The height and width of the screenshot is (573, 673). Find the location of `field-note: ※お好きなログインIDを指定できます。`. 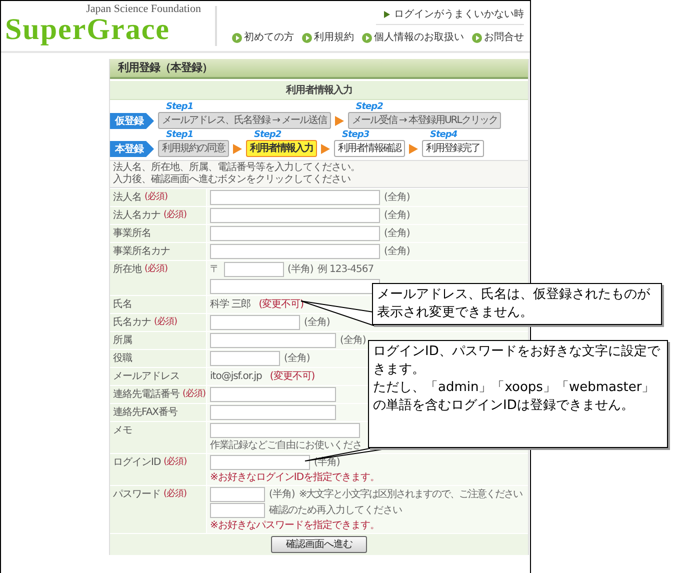

field-note: ※お好きなログインIDを指定できます。 is located at coordinates (295, 477).